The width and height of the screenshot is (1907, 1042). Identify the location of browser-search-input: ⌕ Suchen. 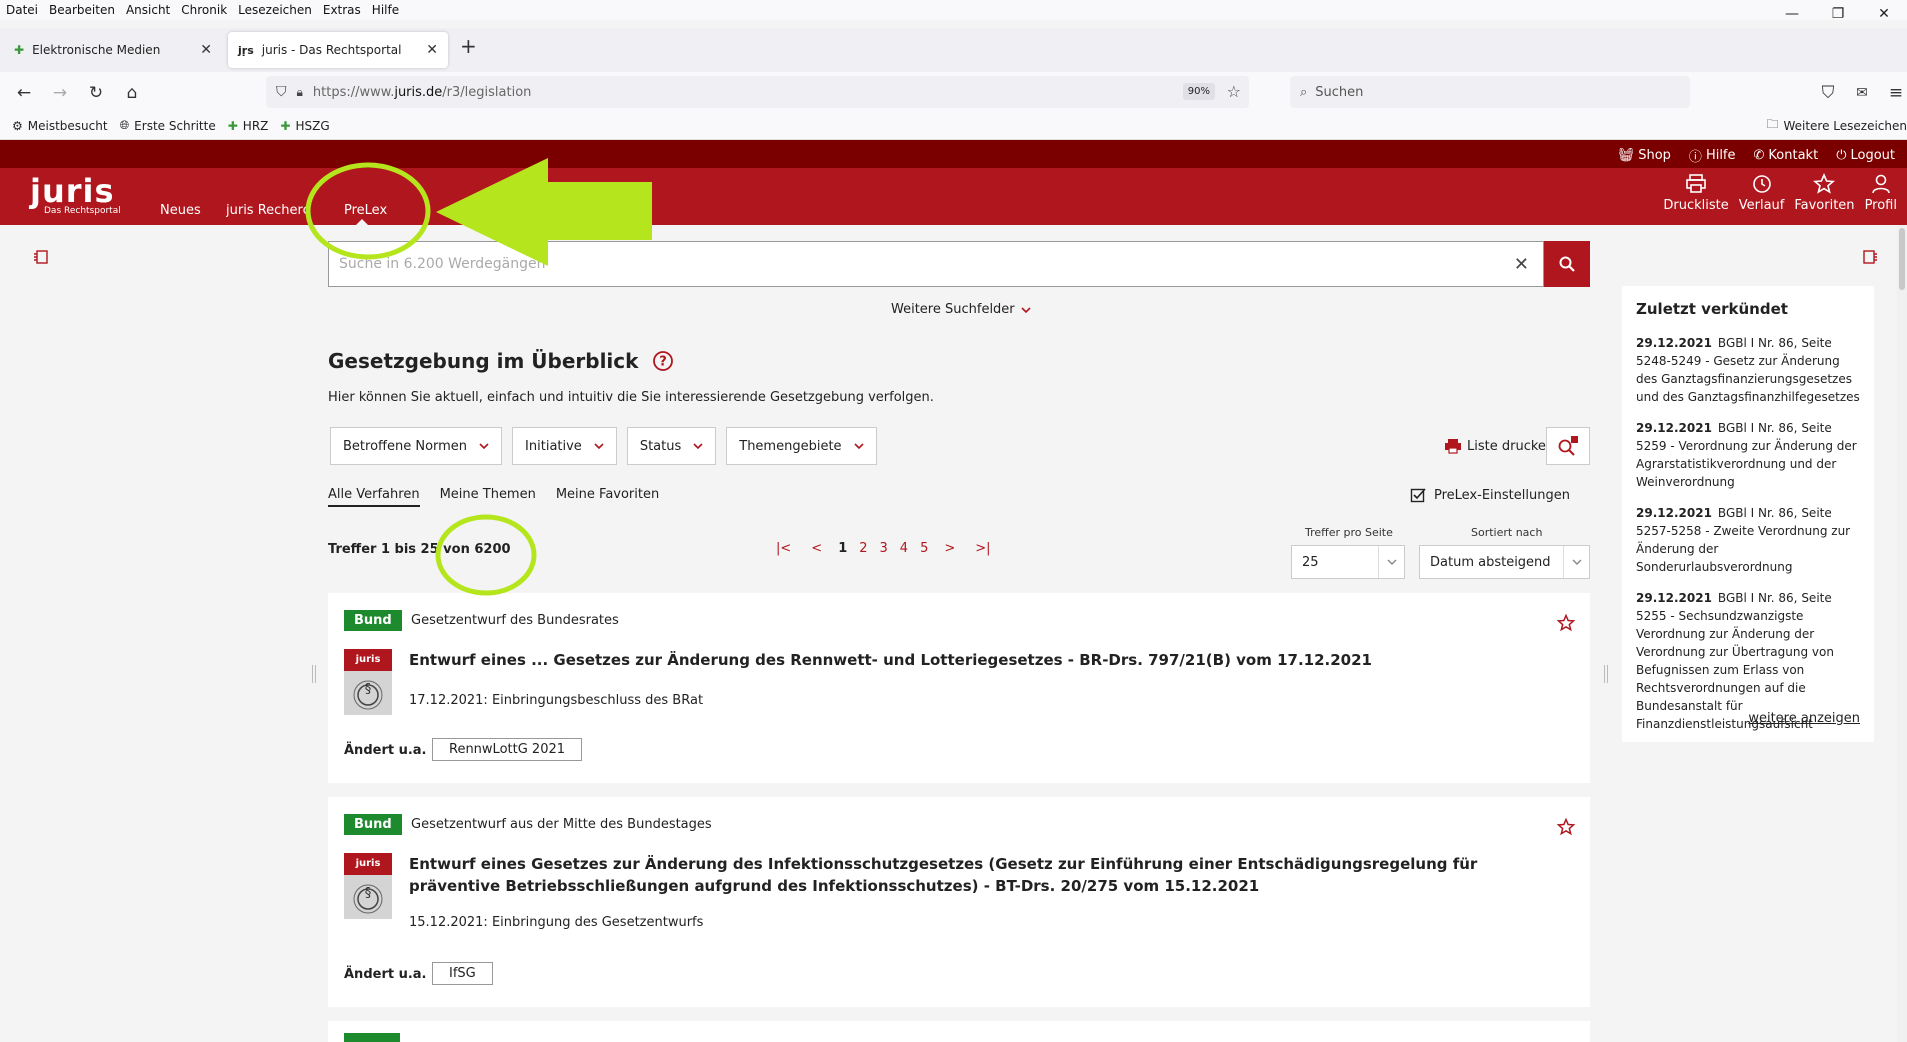
(1490, 92).